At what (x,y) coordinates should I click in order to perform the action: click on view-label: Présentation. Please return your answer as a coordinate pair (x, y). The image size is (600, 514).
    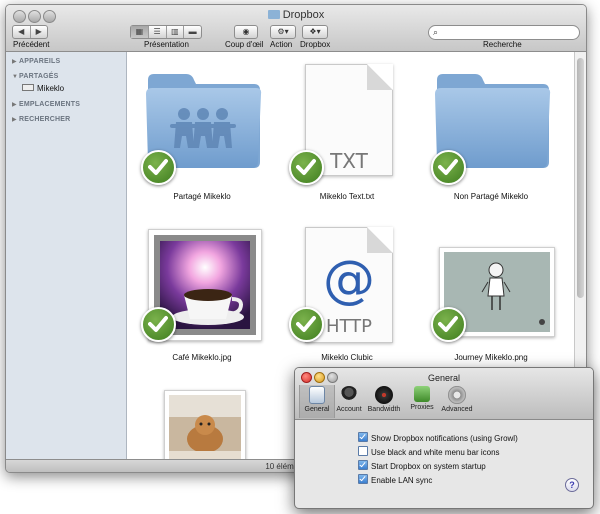
    Looking at the image, I should click on (166, 44).